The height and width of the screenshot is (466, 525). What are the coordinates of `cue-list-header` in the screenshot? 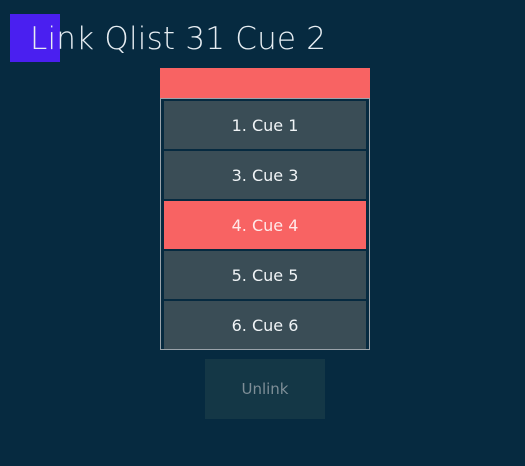 It's located at (265, 83).